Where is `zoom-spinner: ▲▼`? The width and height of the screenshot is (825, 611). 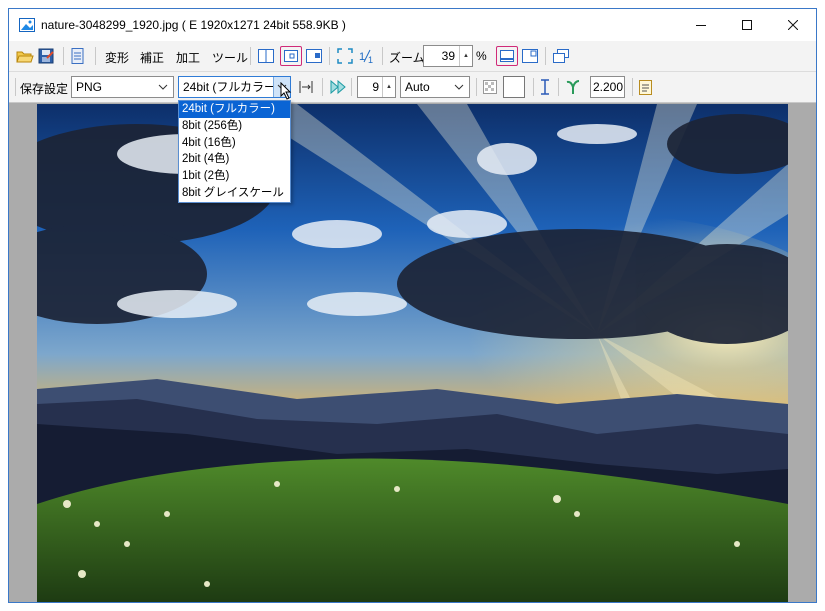 zoom-spinner: ▲▼ is located at coordinates (465, 62).